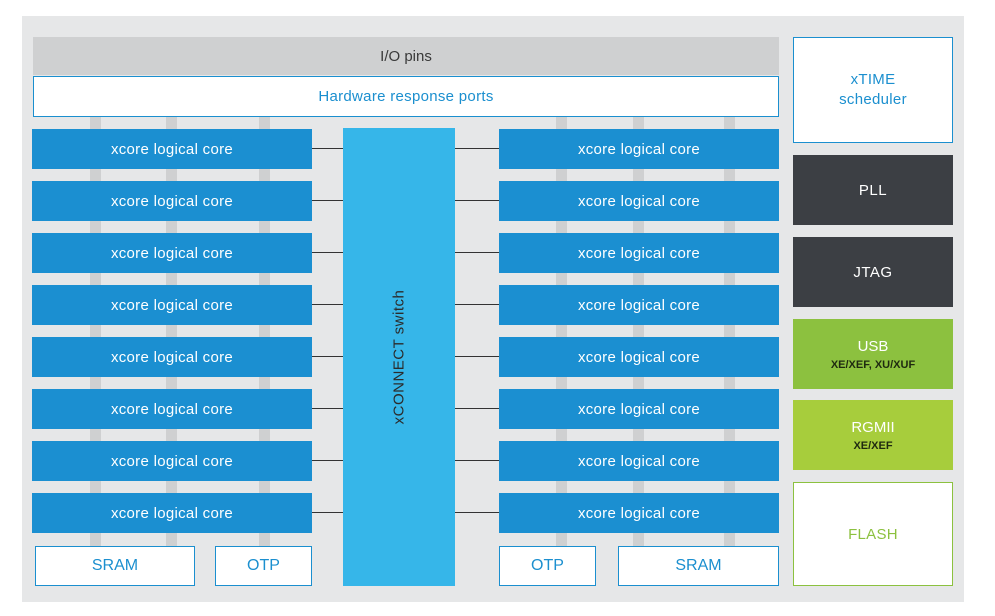 The image size is (995, 616). I want to click on jtag-block: JTAG, so click(873, 272).